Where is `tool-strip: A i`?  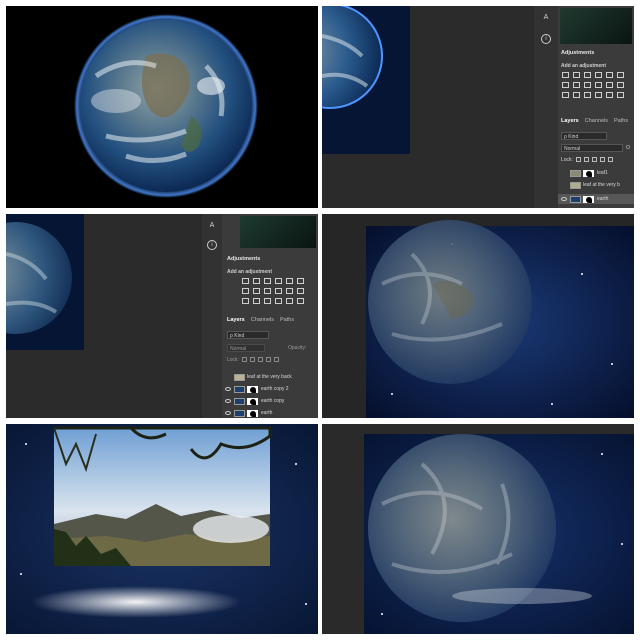
tool-strip: A i is located at coordinates (212, 316).